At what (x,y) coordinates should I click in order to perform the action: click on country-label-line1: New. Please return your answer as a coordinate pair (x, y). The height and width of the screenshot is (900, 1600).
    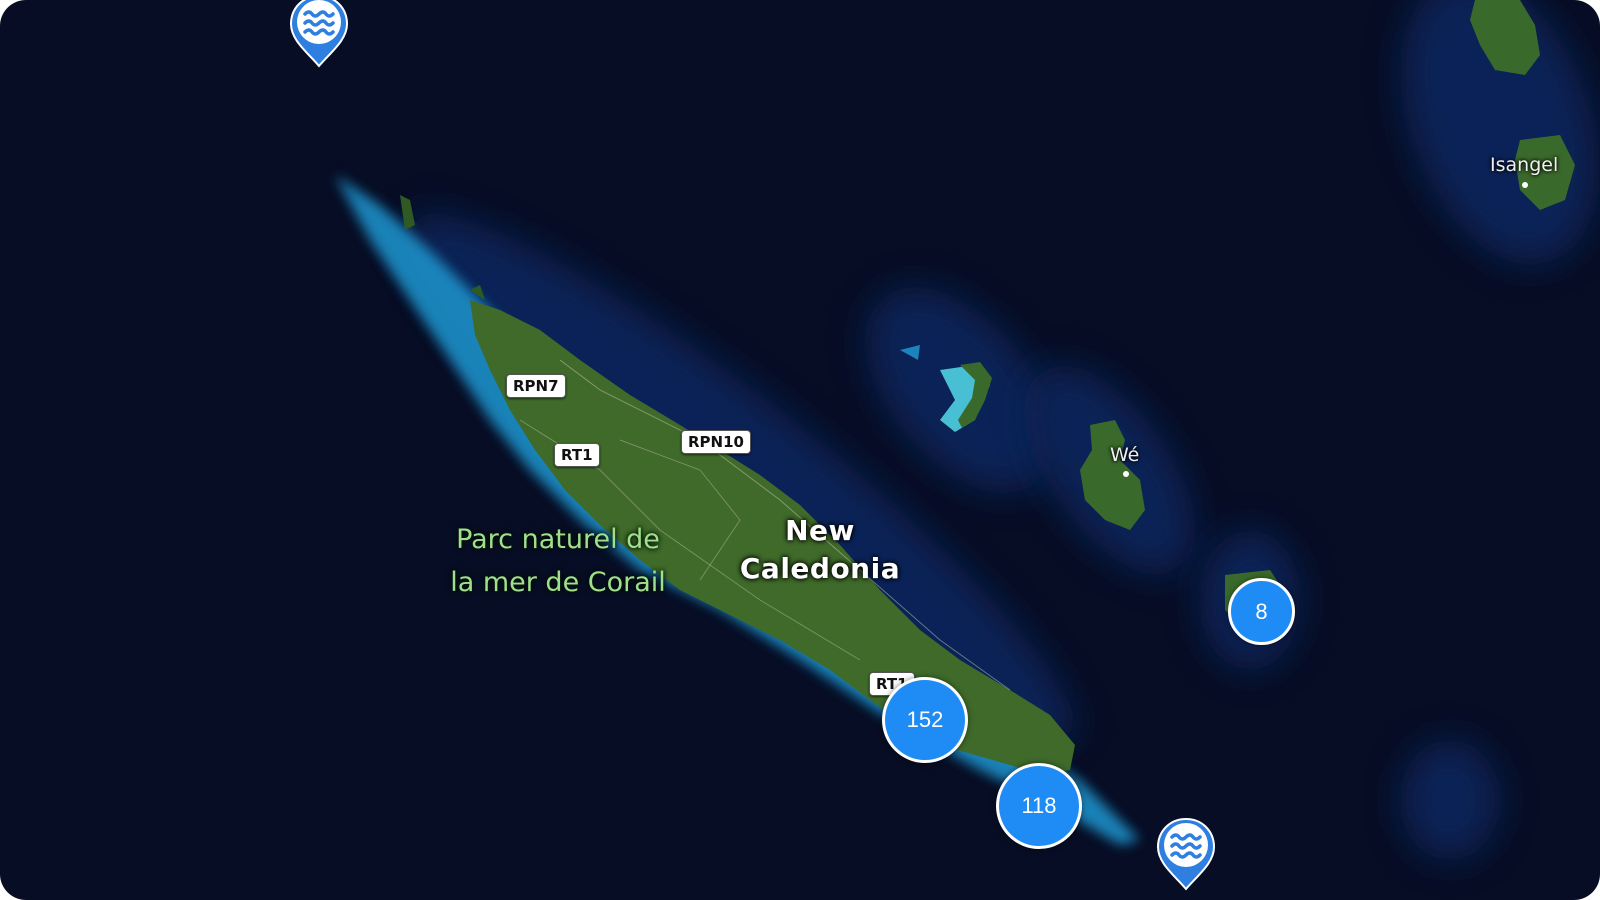
    Looking at the image, I should click on (820, 530).